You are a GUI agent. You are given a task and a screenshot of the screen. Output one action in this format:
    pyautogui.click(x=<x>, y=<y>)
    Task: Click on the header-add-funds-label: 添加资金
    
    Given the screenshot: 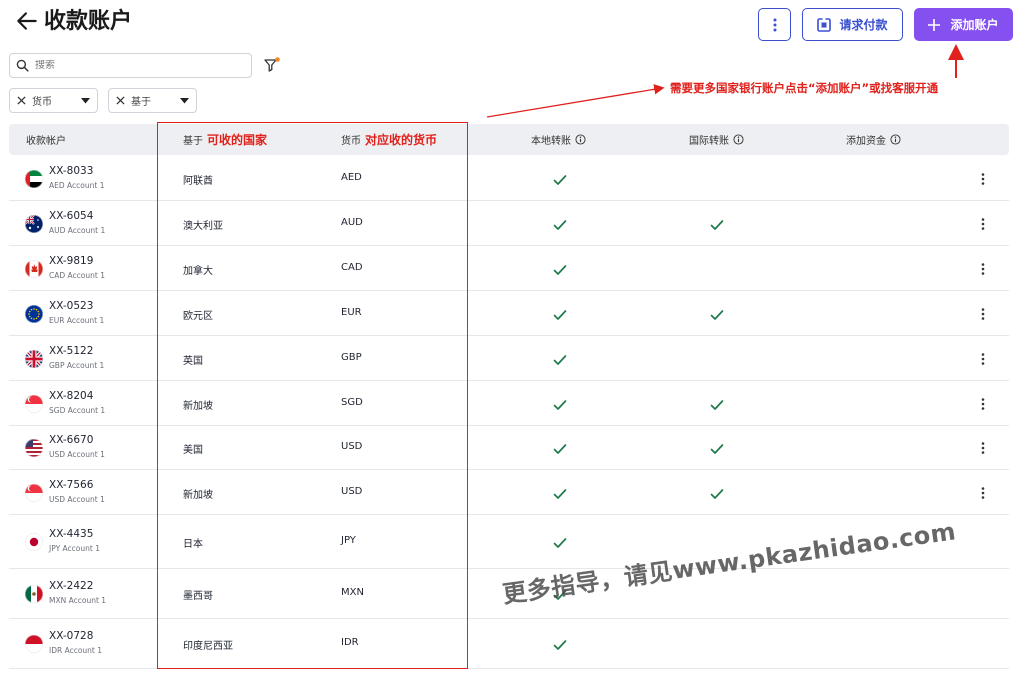 What is the action you would take?
    pyautogui.click(x=866, y=141)
    